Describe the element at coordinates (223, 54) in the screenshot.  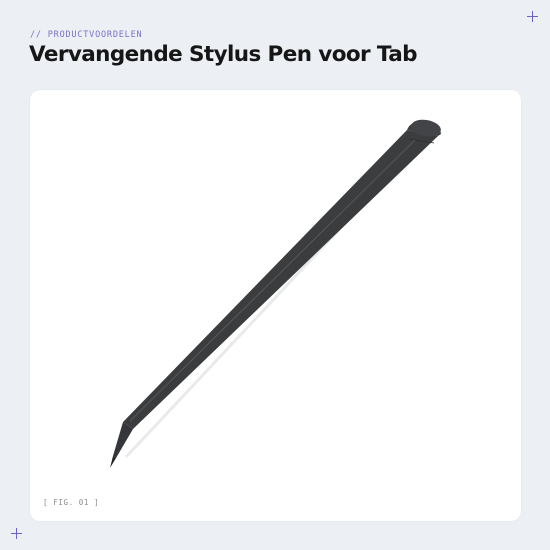
I see `page-title: Vervangende Stylus Pen voor Tab` at that location.